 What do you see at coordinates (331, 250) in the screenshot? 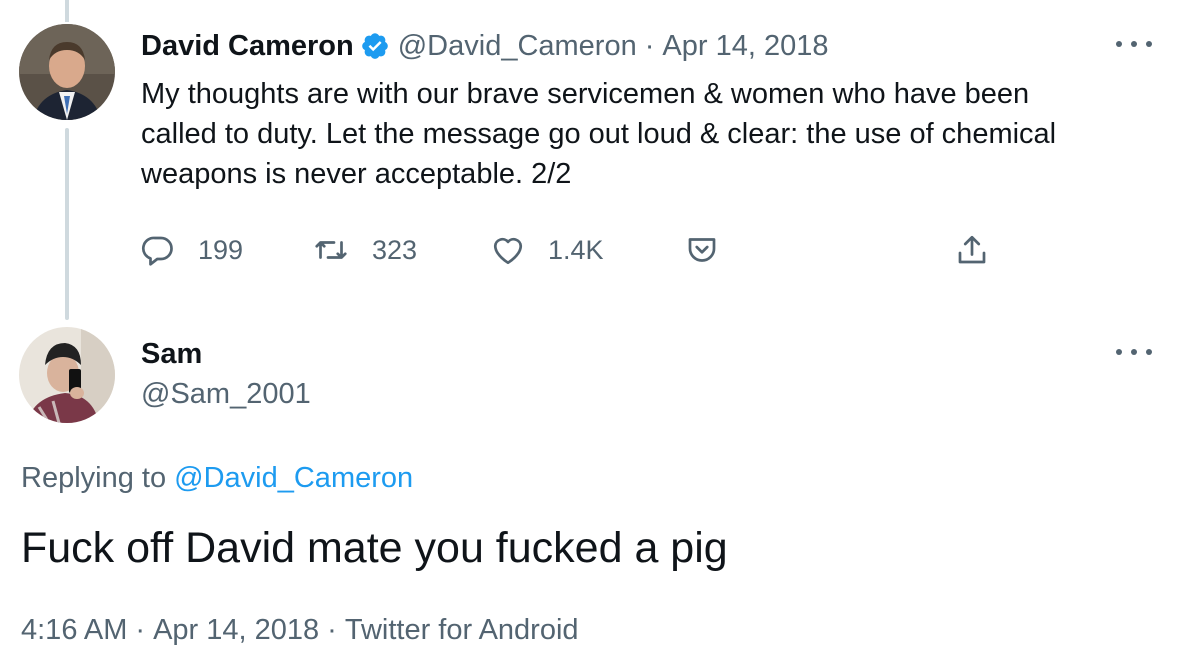
I see `retweet-icon` at bounding box center [331, 250].